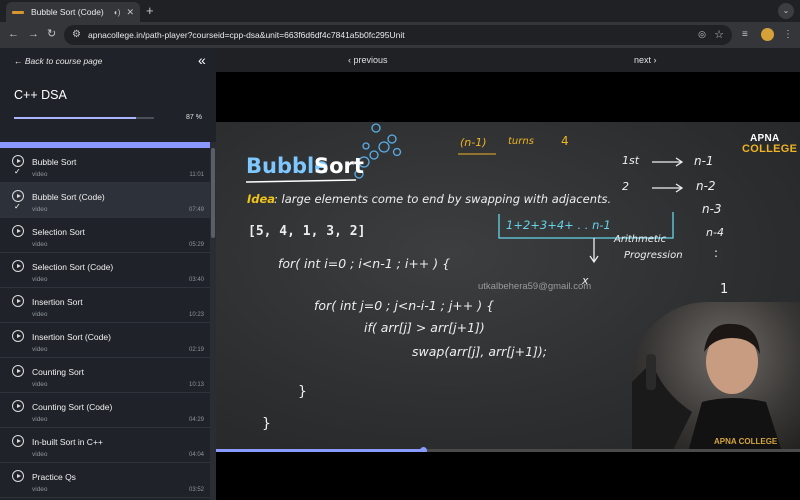  I want to click on course-progress-bar, so click(84, 118).